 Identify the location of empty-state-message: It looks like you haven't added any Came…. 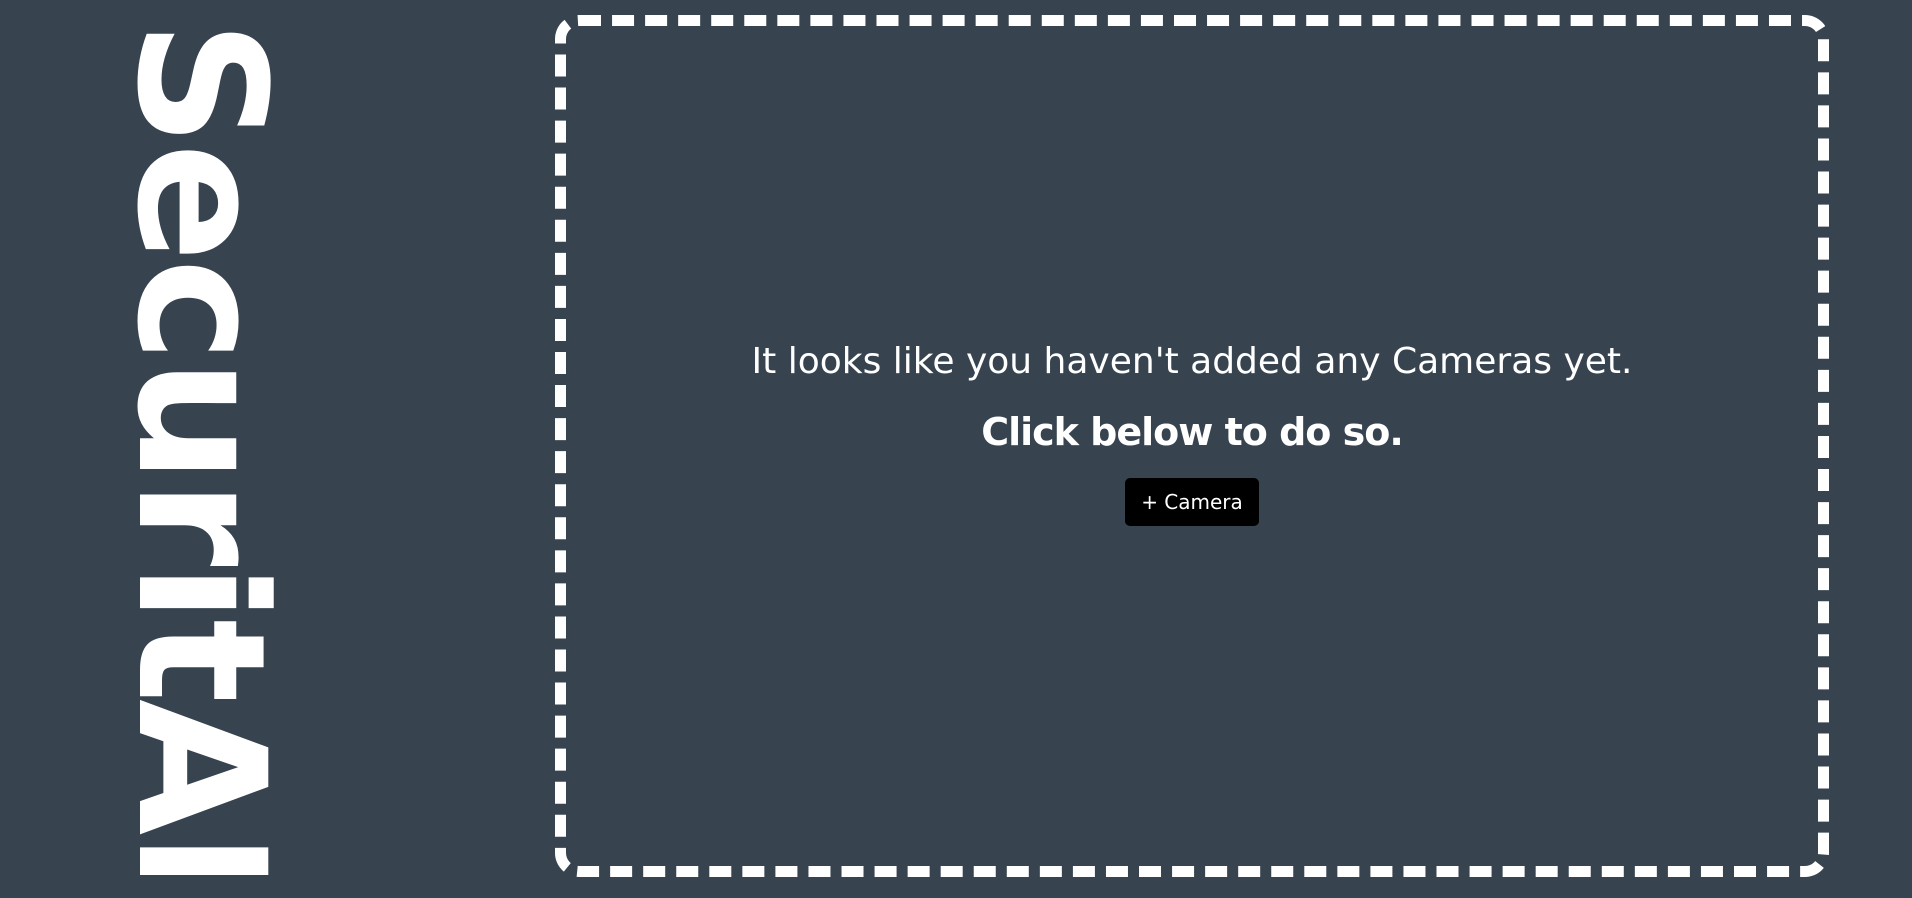
(1192, 361).